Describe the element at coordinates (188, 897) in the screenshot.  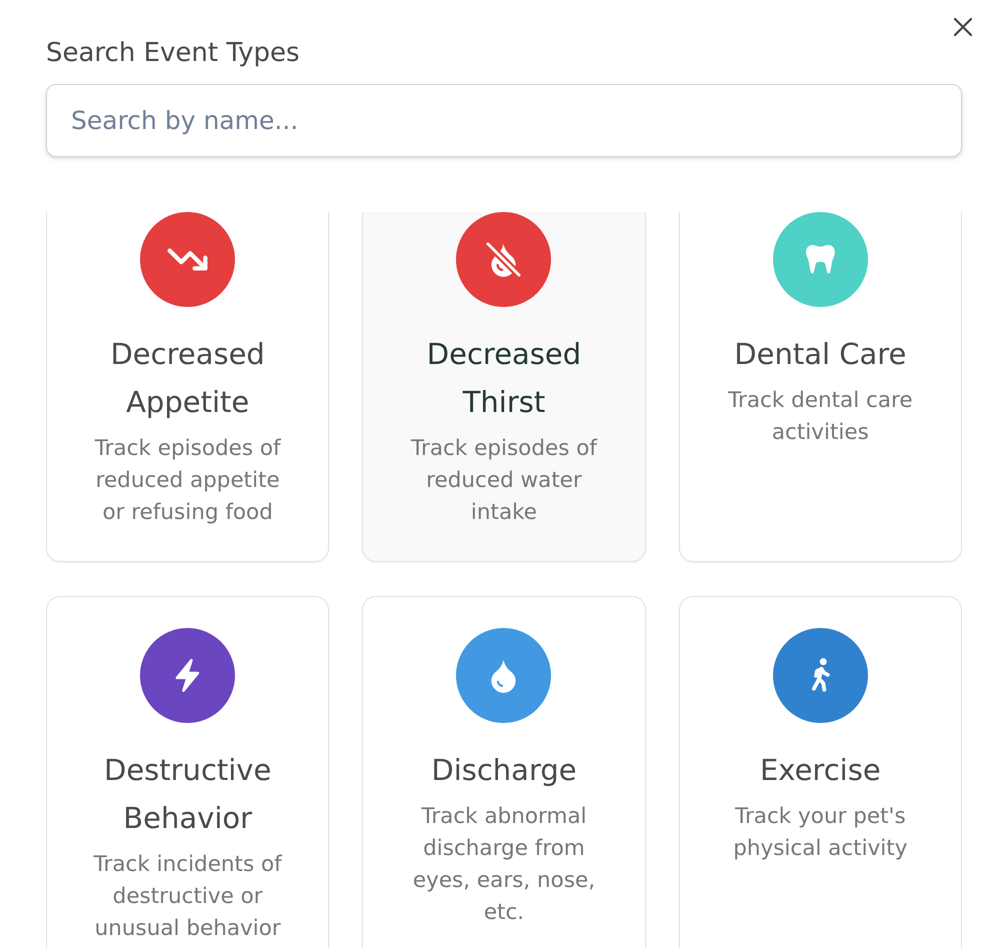
I see `card-description: Track incidents of destructive or unusual behavior` at that location.